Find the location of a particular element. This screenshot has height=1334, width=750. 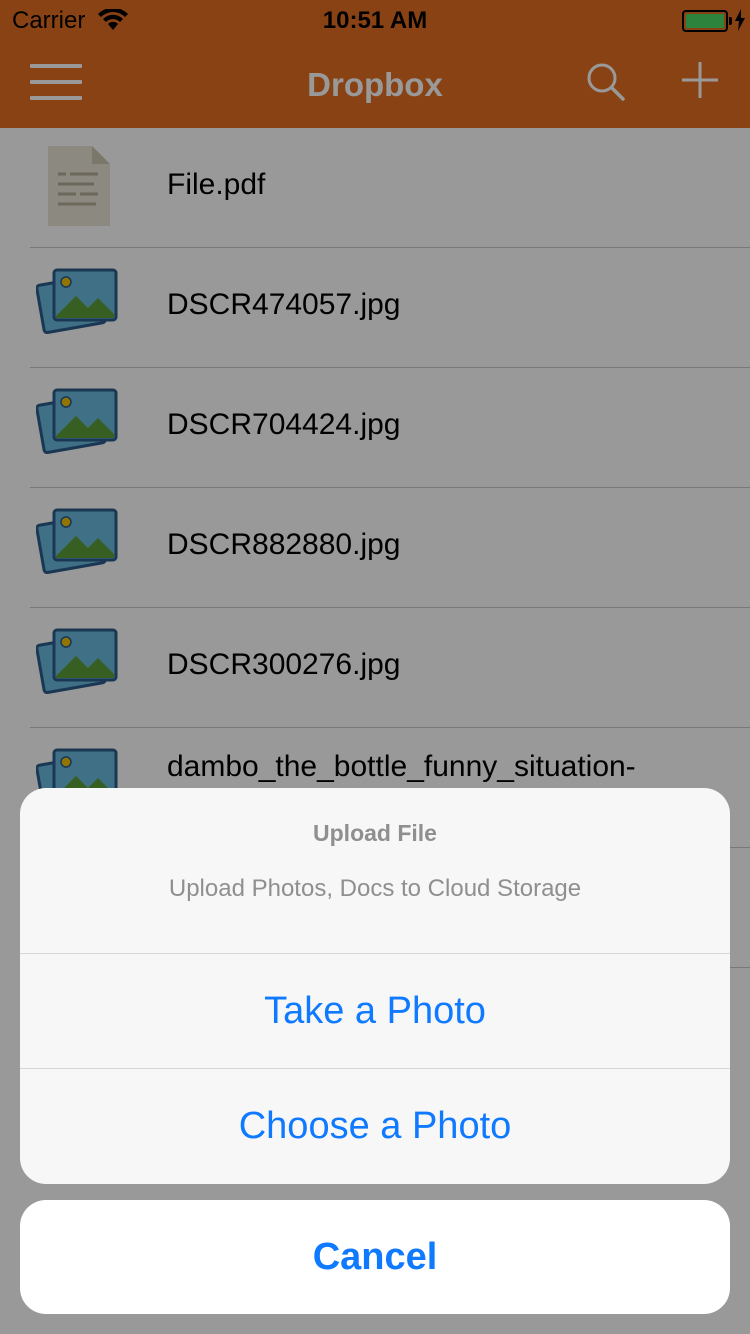

action-sheet-title: Upload File is located at coordinates (375, 833).